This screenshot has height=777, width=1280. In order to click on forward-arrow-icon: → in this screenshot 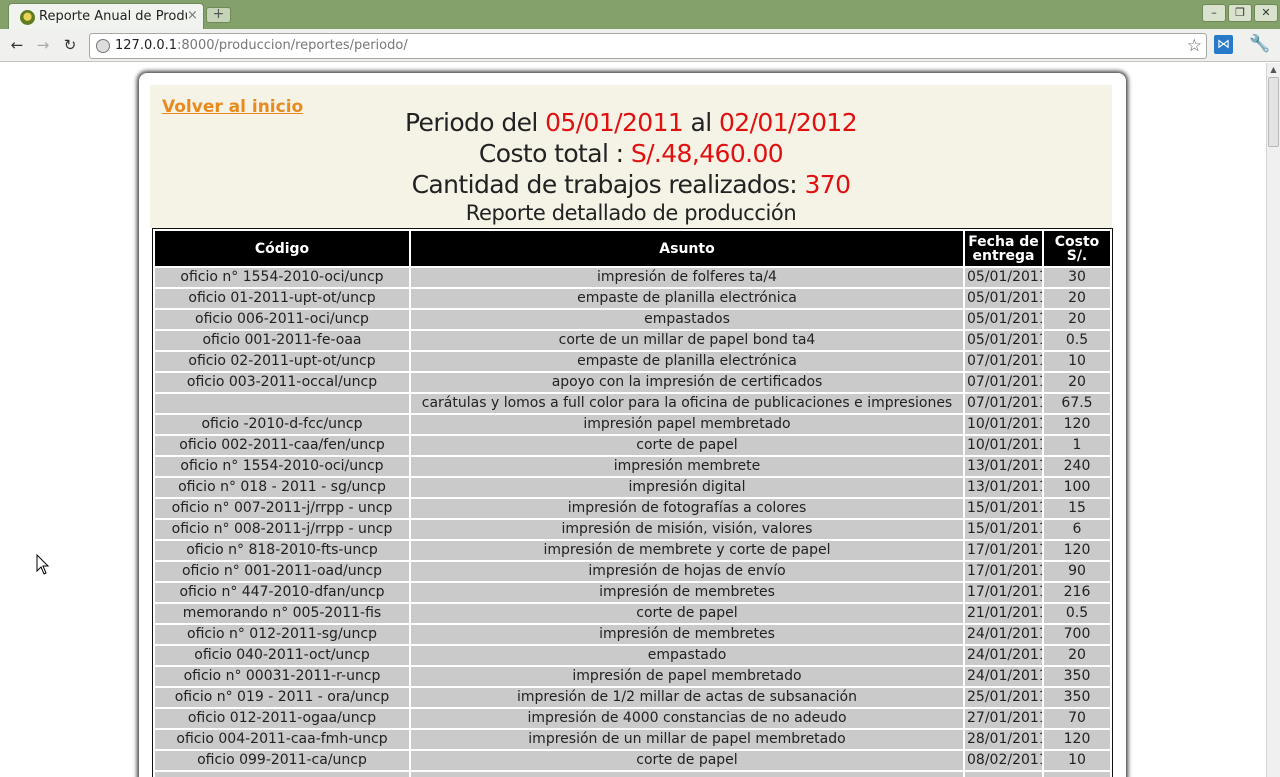, I will do `click(43, 45)`.